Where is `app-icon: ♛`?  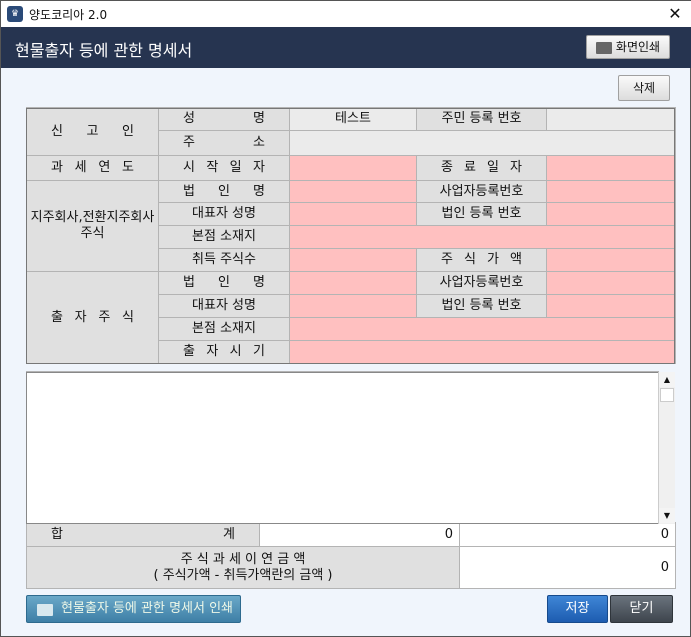
app-icon: ♛ is located at coordinates (15, 14).